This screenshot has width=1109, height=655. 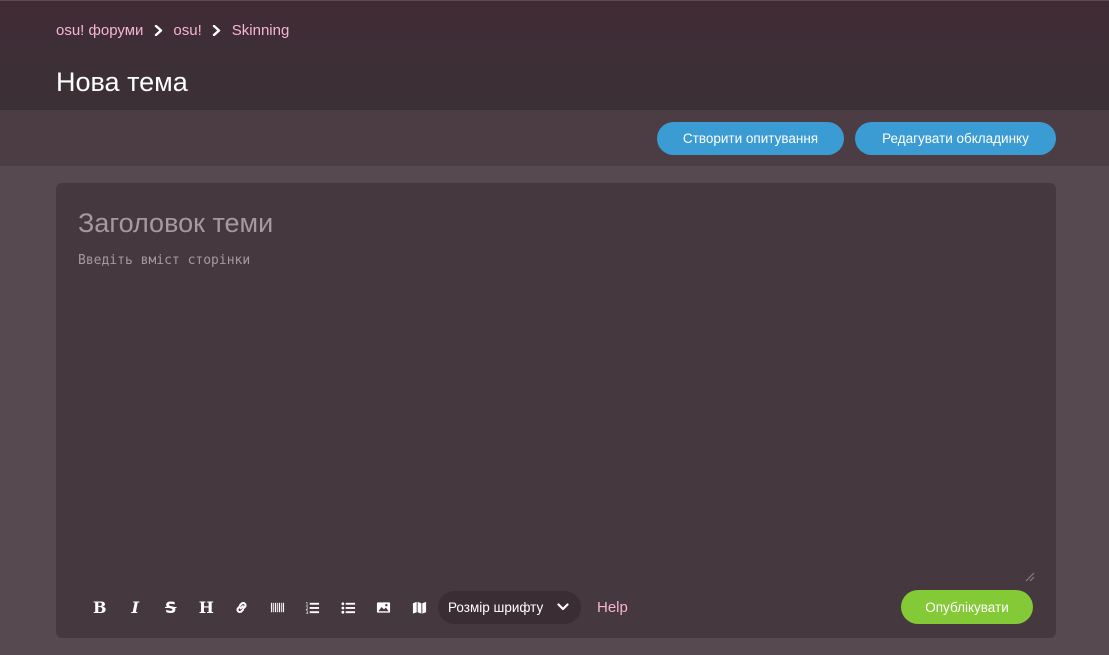 I want to click on heading-icon: H, so click(x=207, y=607).